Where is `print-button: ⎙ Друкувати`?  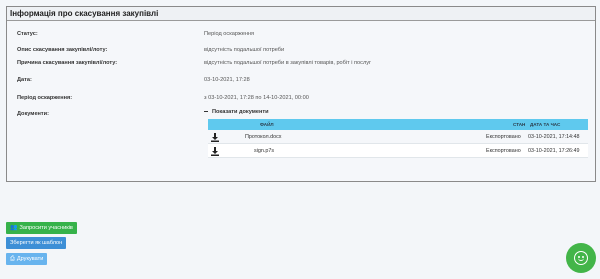 print-button: ⎙ Друкувати is located at coordinates (27, 259).